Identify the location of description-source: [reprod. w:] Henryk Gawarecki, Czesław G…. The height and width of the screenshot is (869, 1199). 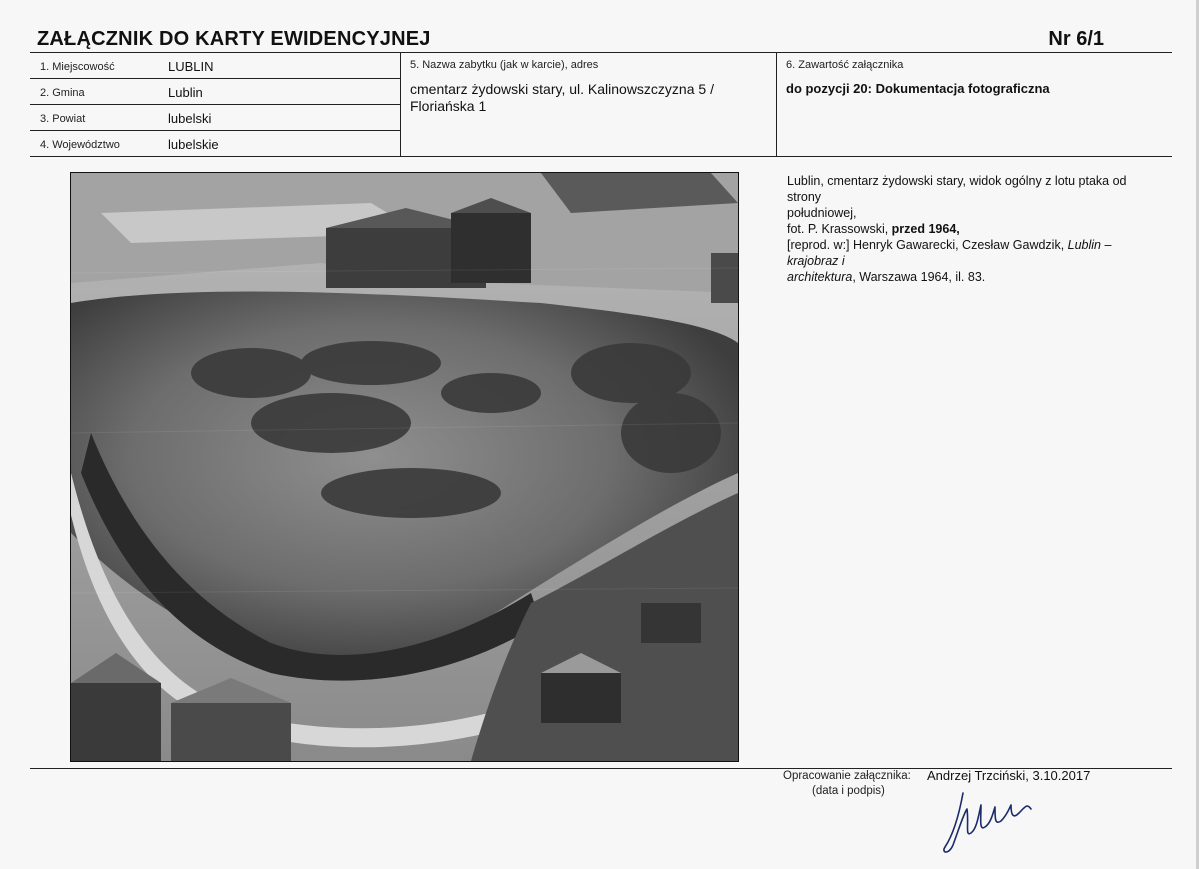
(972, 253).